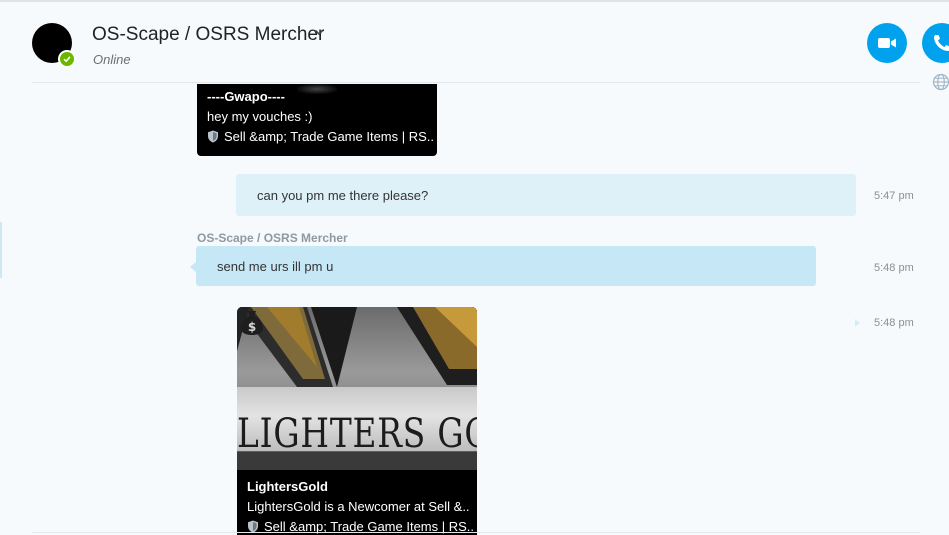 The image size is (949, 535). Describe the element at coordinates (317, 89) in the screenshot. I see `preview-image-remnant` at that location.